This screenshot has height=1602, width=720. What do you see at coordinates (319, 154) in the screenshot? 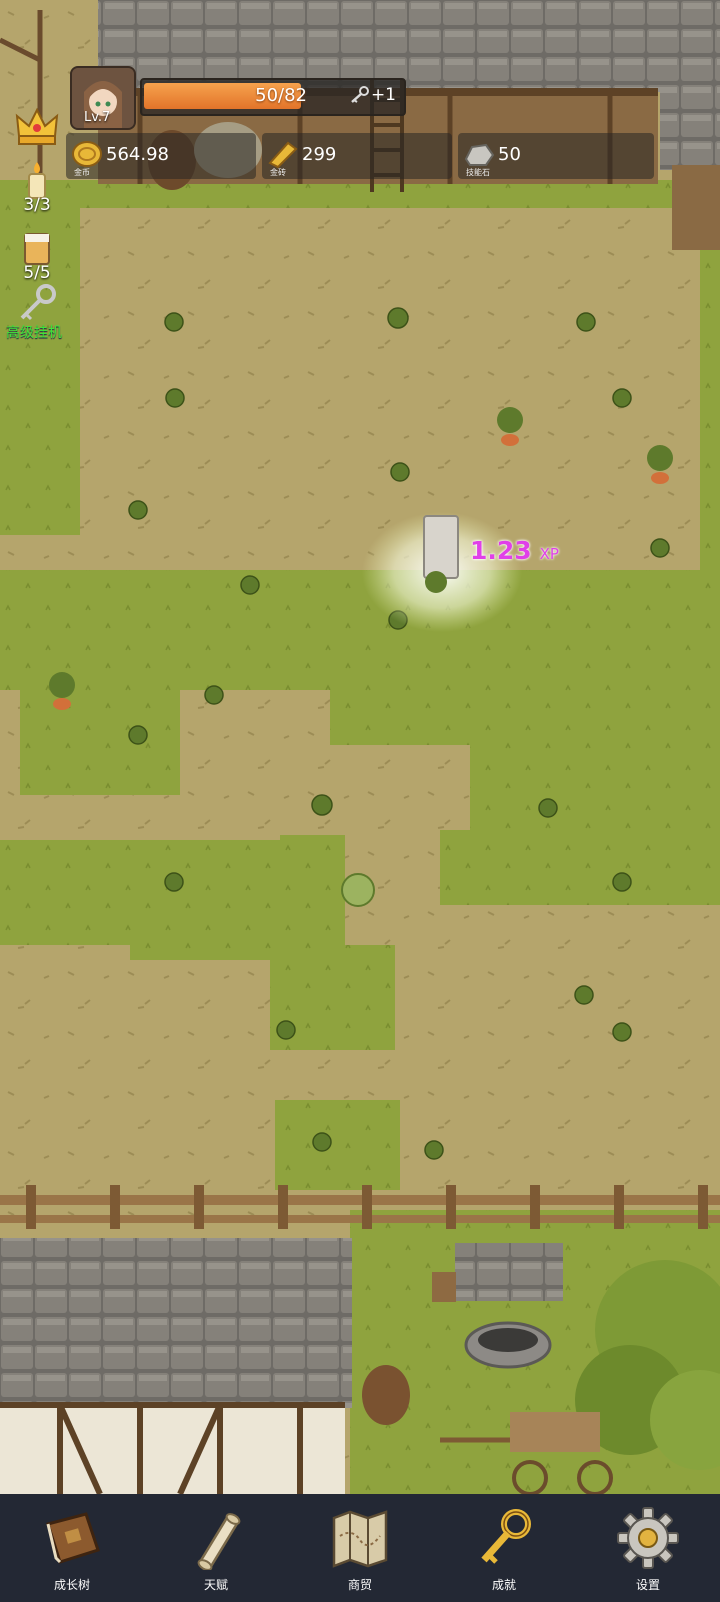
I see `gold-brick-value: 299` at bounding box center [319, 154].